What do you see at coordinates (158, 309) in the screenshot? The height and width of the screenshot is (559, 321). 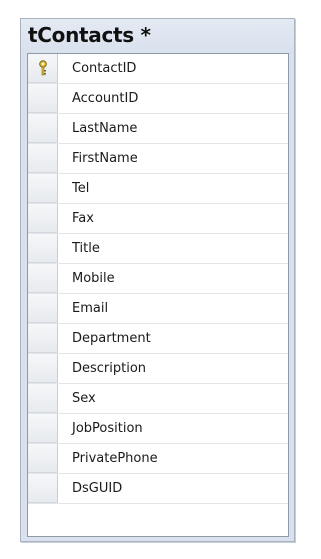 I see `column-row: Email` at bounding box center [158, 309].